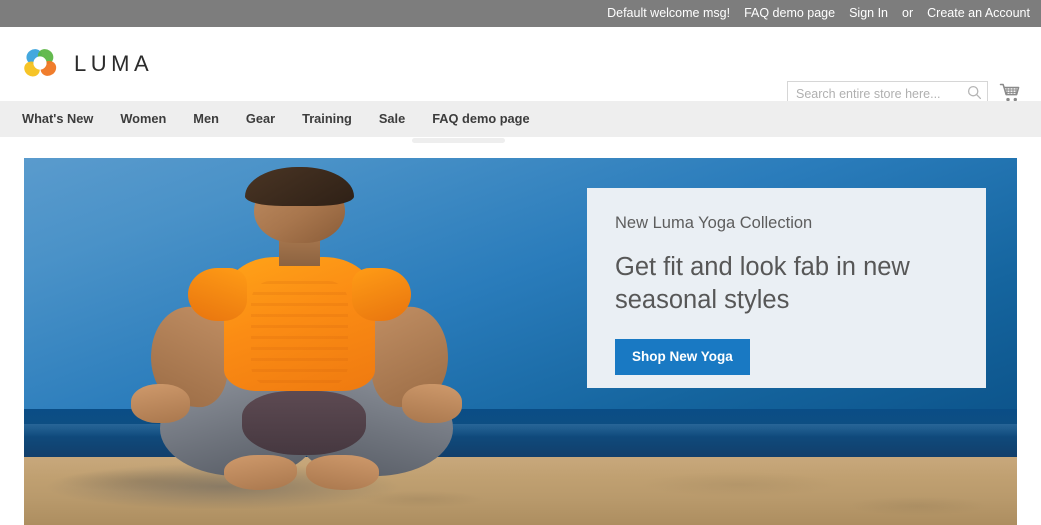  Describe the element at coordinates (714, 223) in the screenshot. I see `hero-eyebrow: New Luma Yoga Collection` at that location.